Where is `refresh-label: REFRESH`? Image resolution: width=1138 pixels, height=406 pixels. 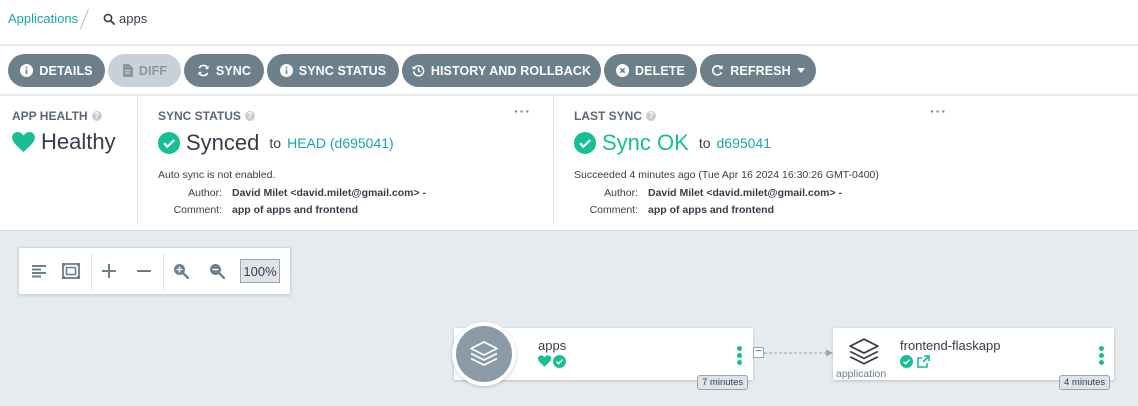 refresh-label: REFRESH is located at coordinates (760, 70).